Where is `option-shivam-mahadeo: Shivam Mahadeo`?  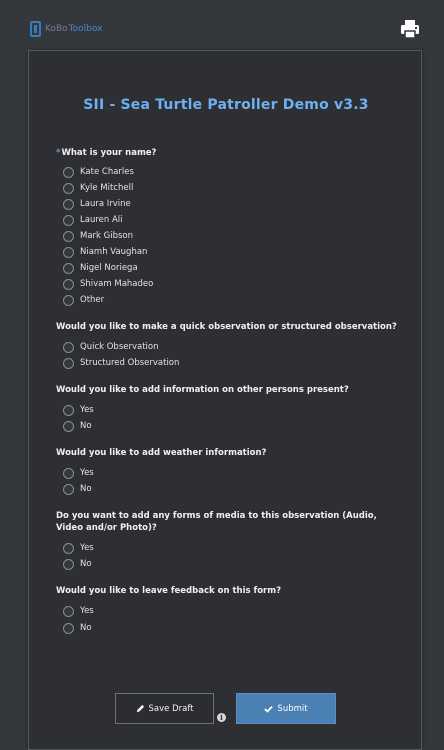 option-shivam-mahadeo: Shivam Mahadeo is located at coordinates (108, 284).